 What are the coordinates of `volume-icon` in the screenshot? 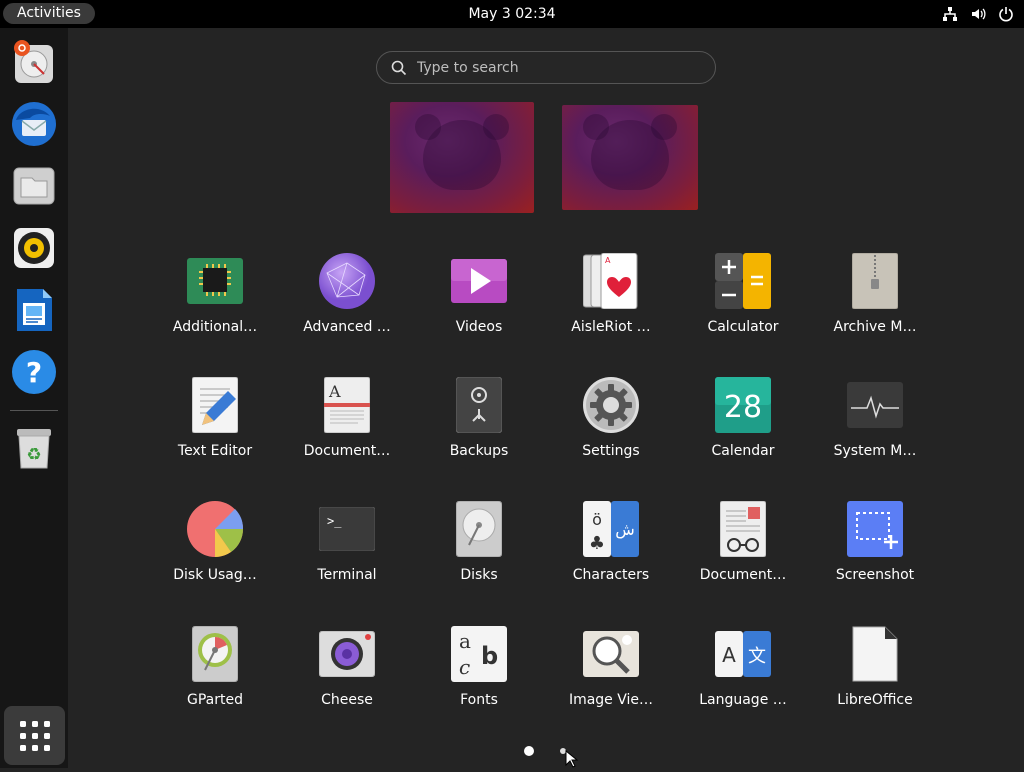 It's located at (978, 14).